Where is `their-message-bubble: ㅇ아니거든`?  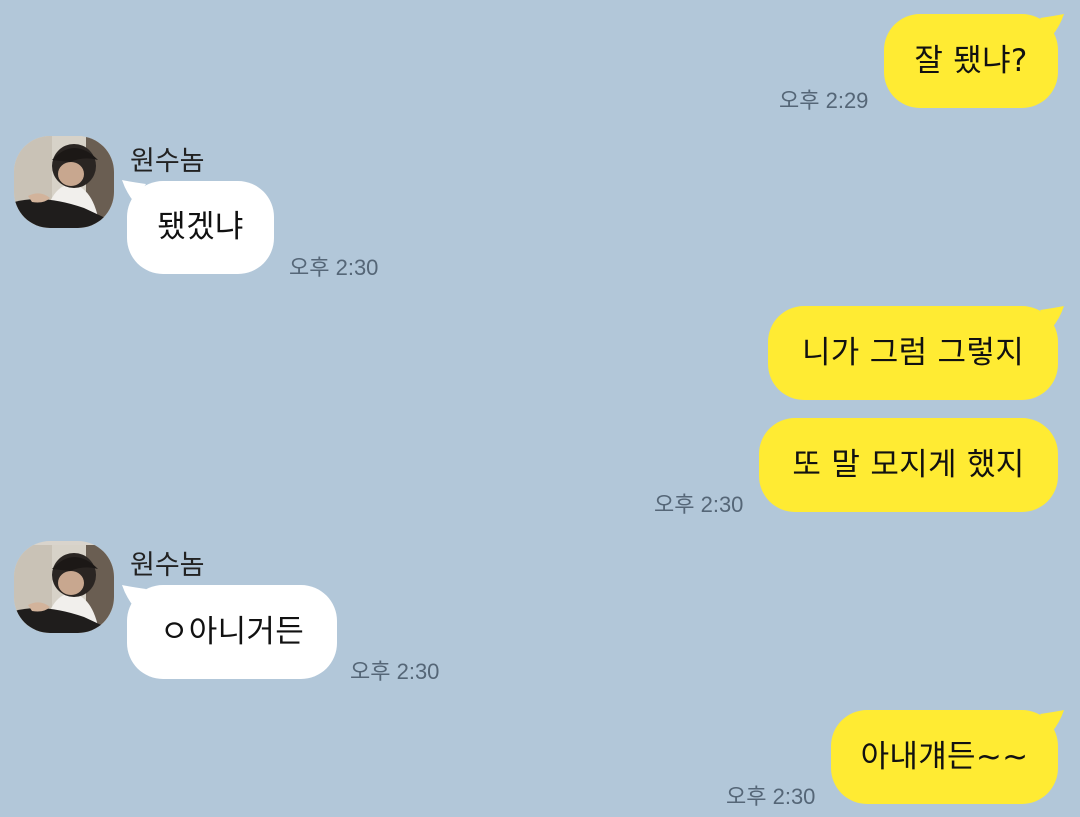
their-message-bubble: ㅇ아니거든 is located at coordinates (232, 632).